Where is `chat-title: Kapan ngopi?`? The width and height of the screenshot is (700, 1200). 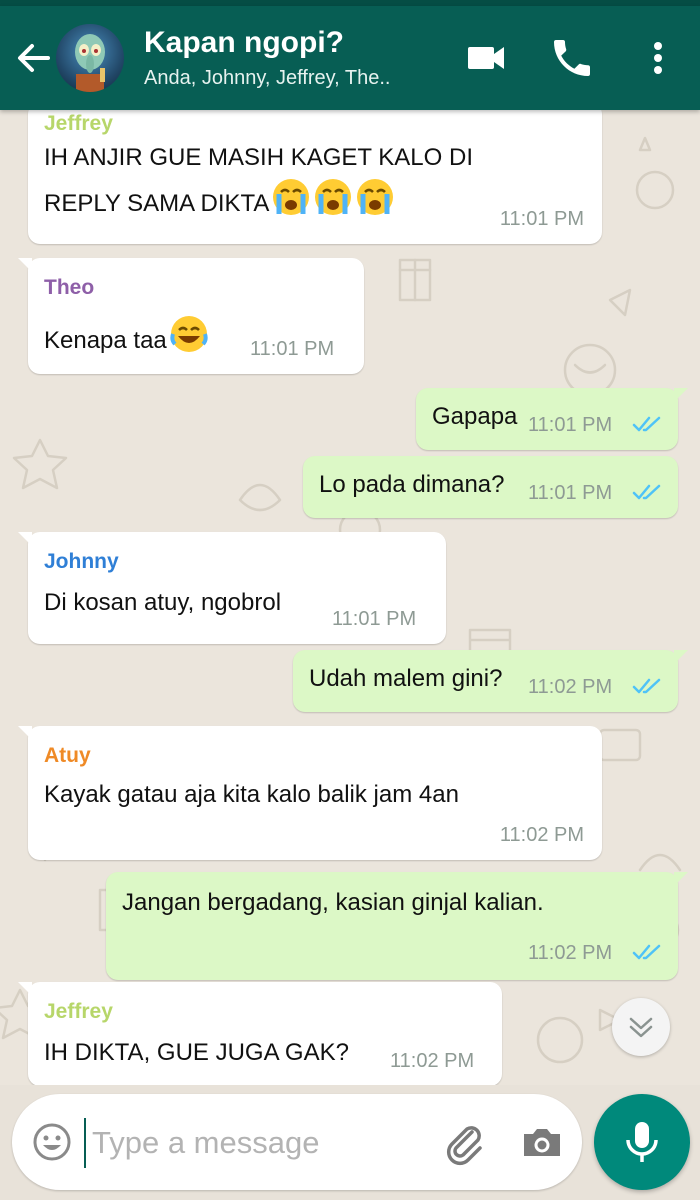 chat-title: Kapan ngopi? is located at coordinates (244, 43).